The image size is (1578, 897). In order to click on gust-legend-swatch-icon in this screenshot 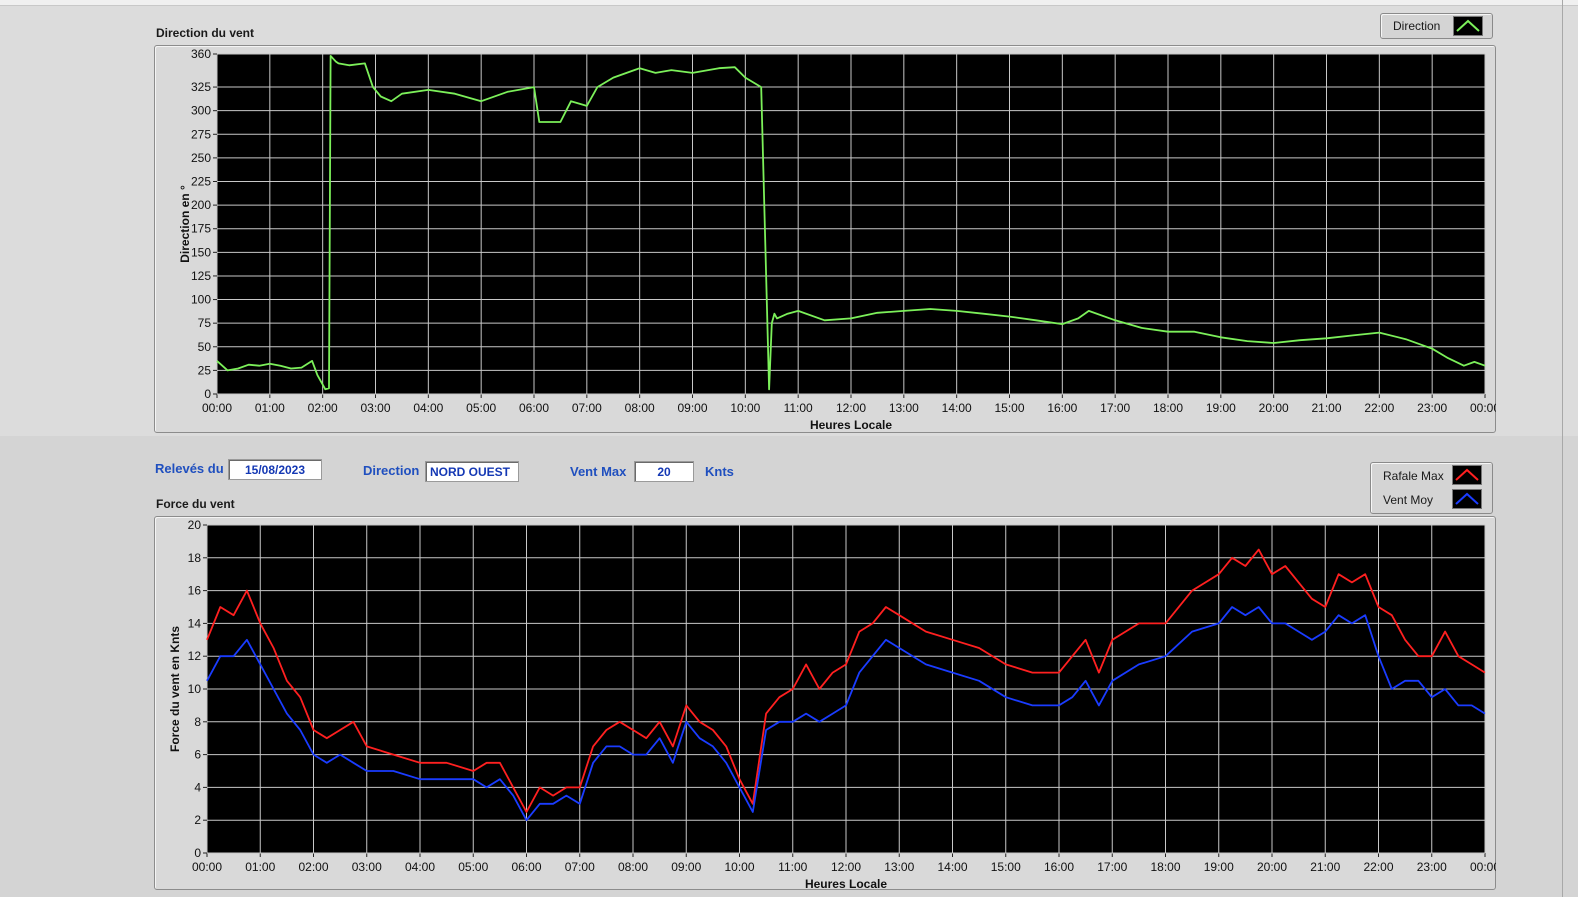, I will do `click(1467, 475)`.